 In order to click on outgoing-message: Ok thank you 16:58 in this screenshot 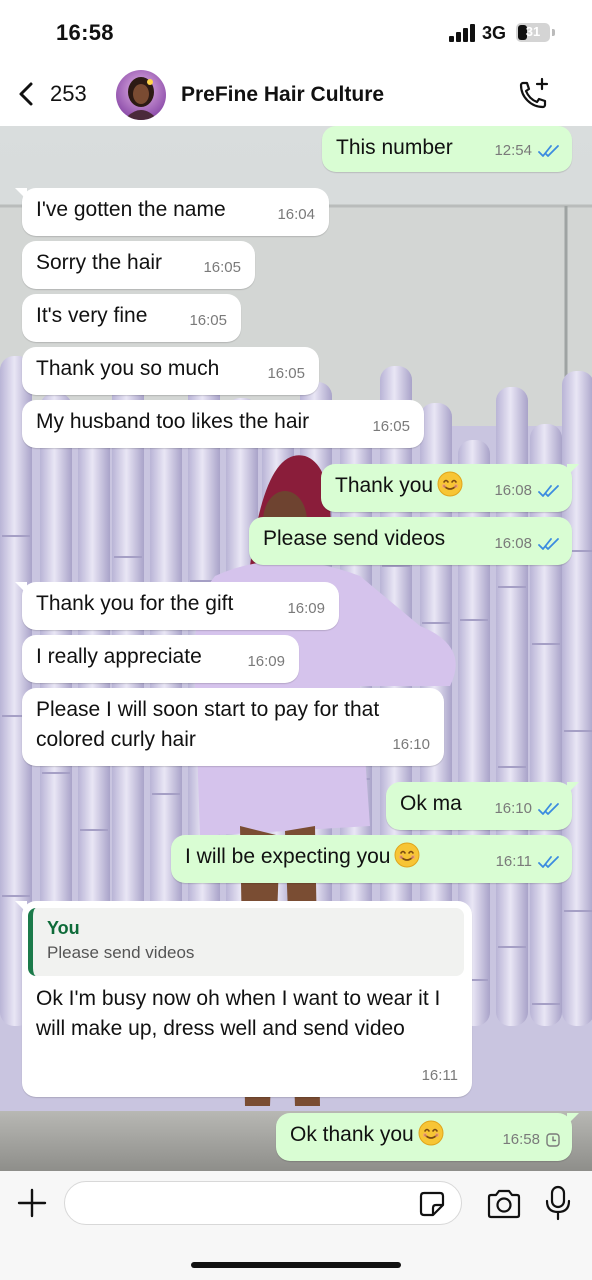, I will do `click(427, 1137)`.